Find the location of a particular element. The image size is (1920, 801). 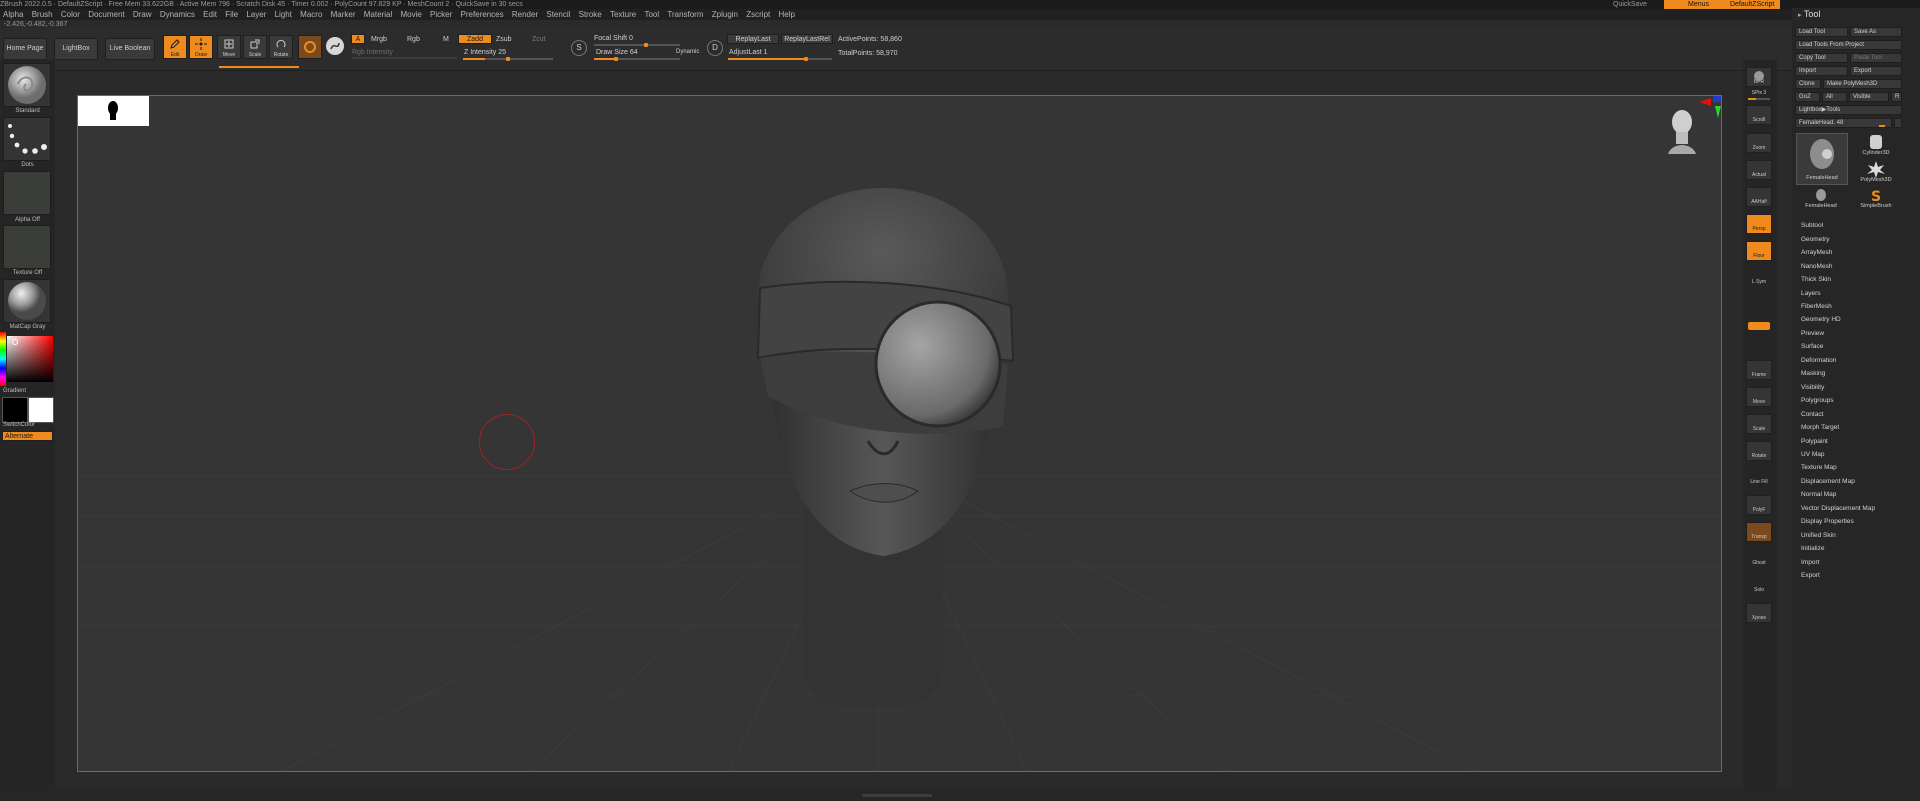

replay-last-rel-button: ReplayLastRel is located at coordinates (807, 39).